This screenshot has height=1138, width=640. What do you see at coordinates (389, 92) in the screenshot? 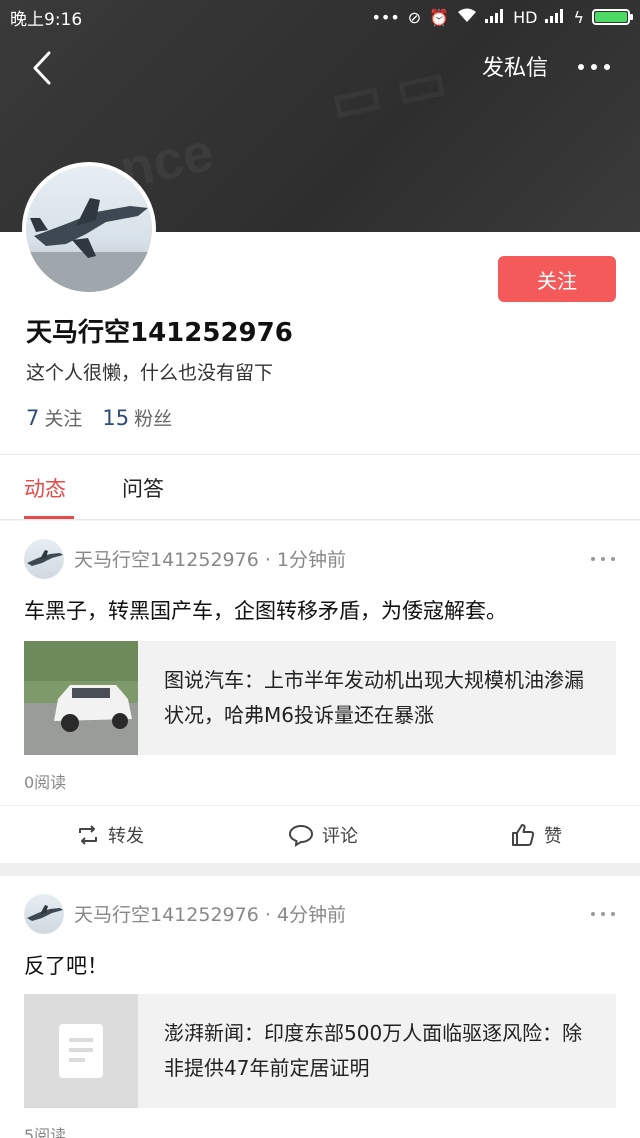
I see `banner-watermark-2: ▭ ▭` at bounding box center [389, 92].